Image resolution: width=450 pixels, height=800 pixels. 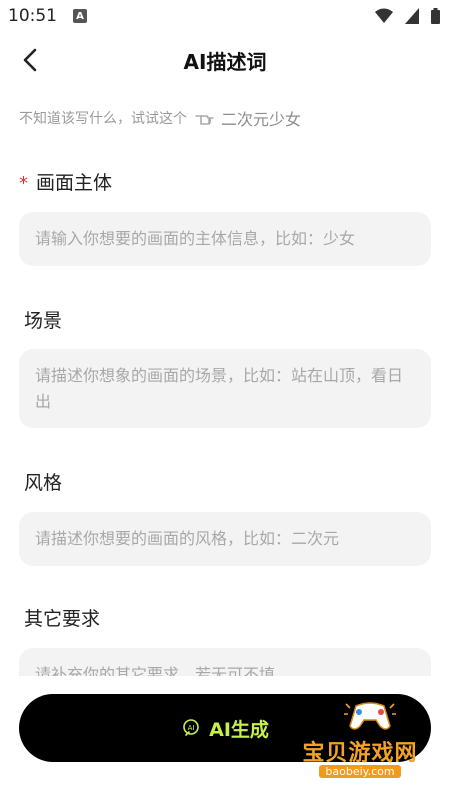 I want to click on style-placeholder: 请描述你想要的画面的风格，比如：二次元, so click(x=187, y=538).